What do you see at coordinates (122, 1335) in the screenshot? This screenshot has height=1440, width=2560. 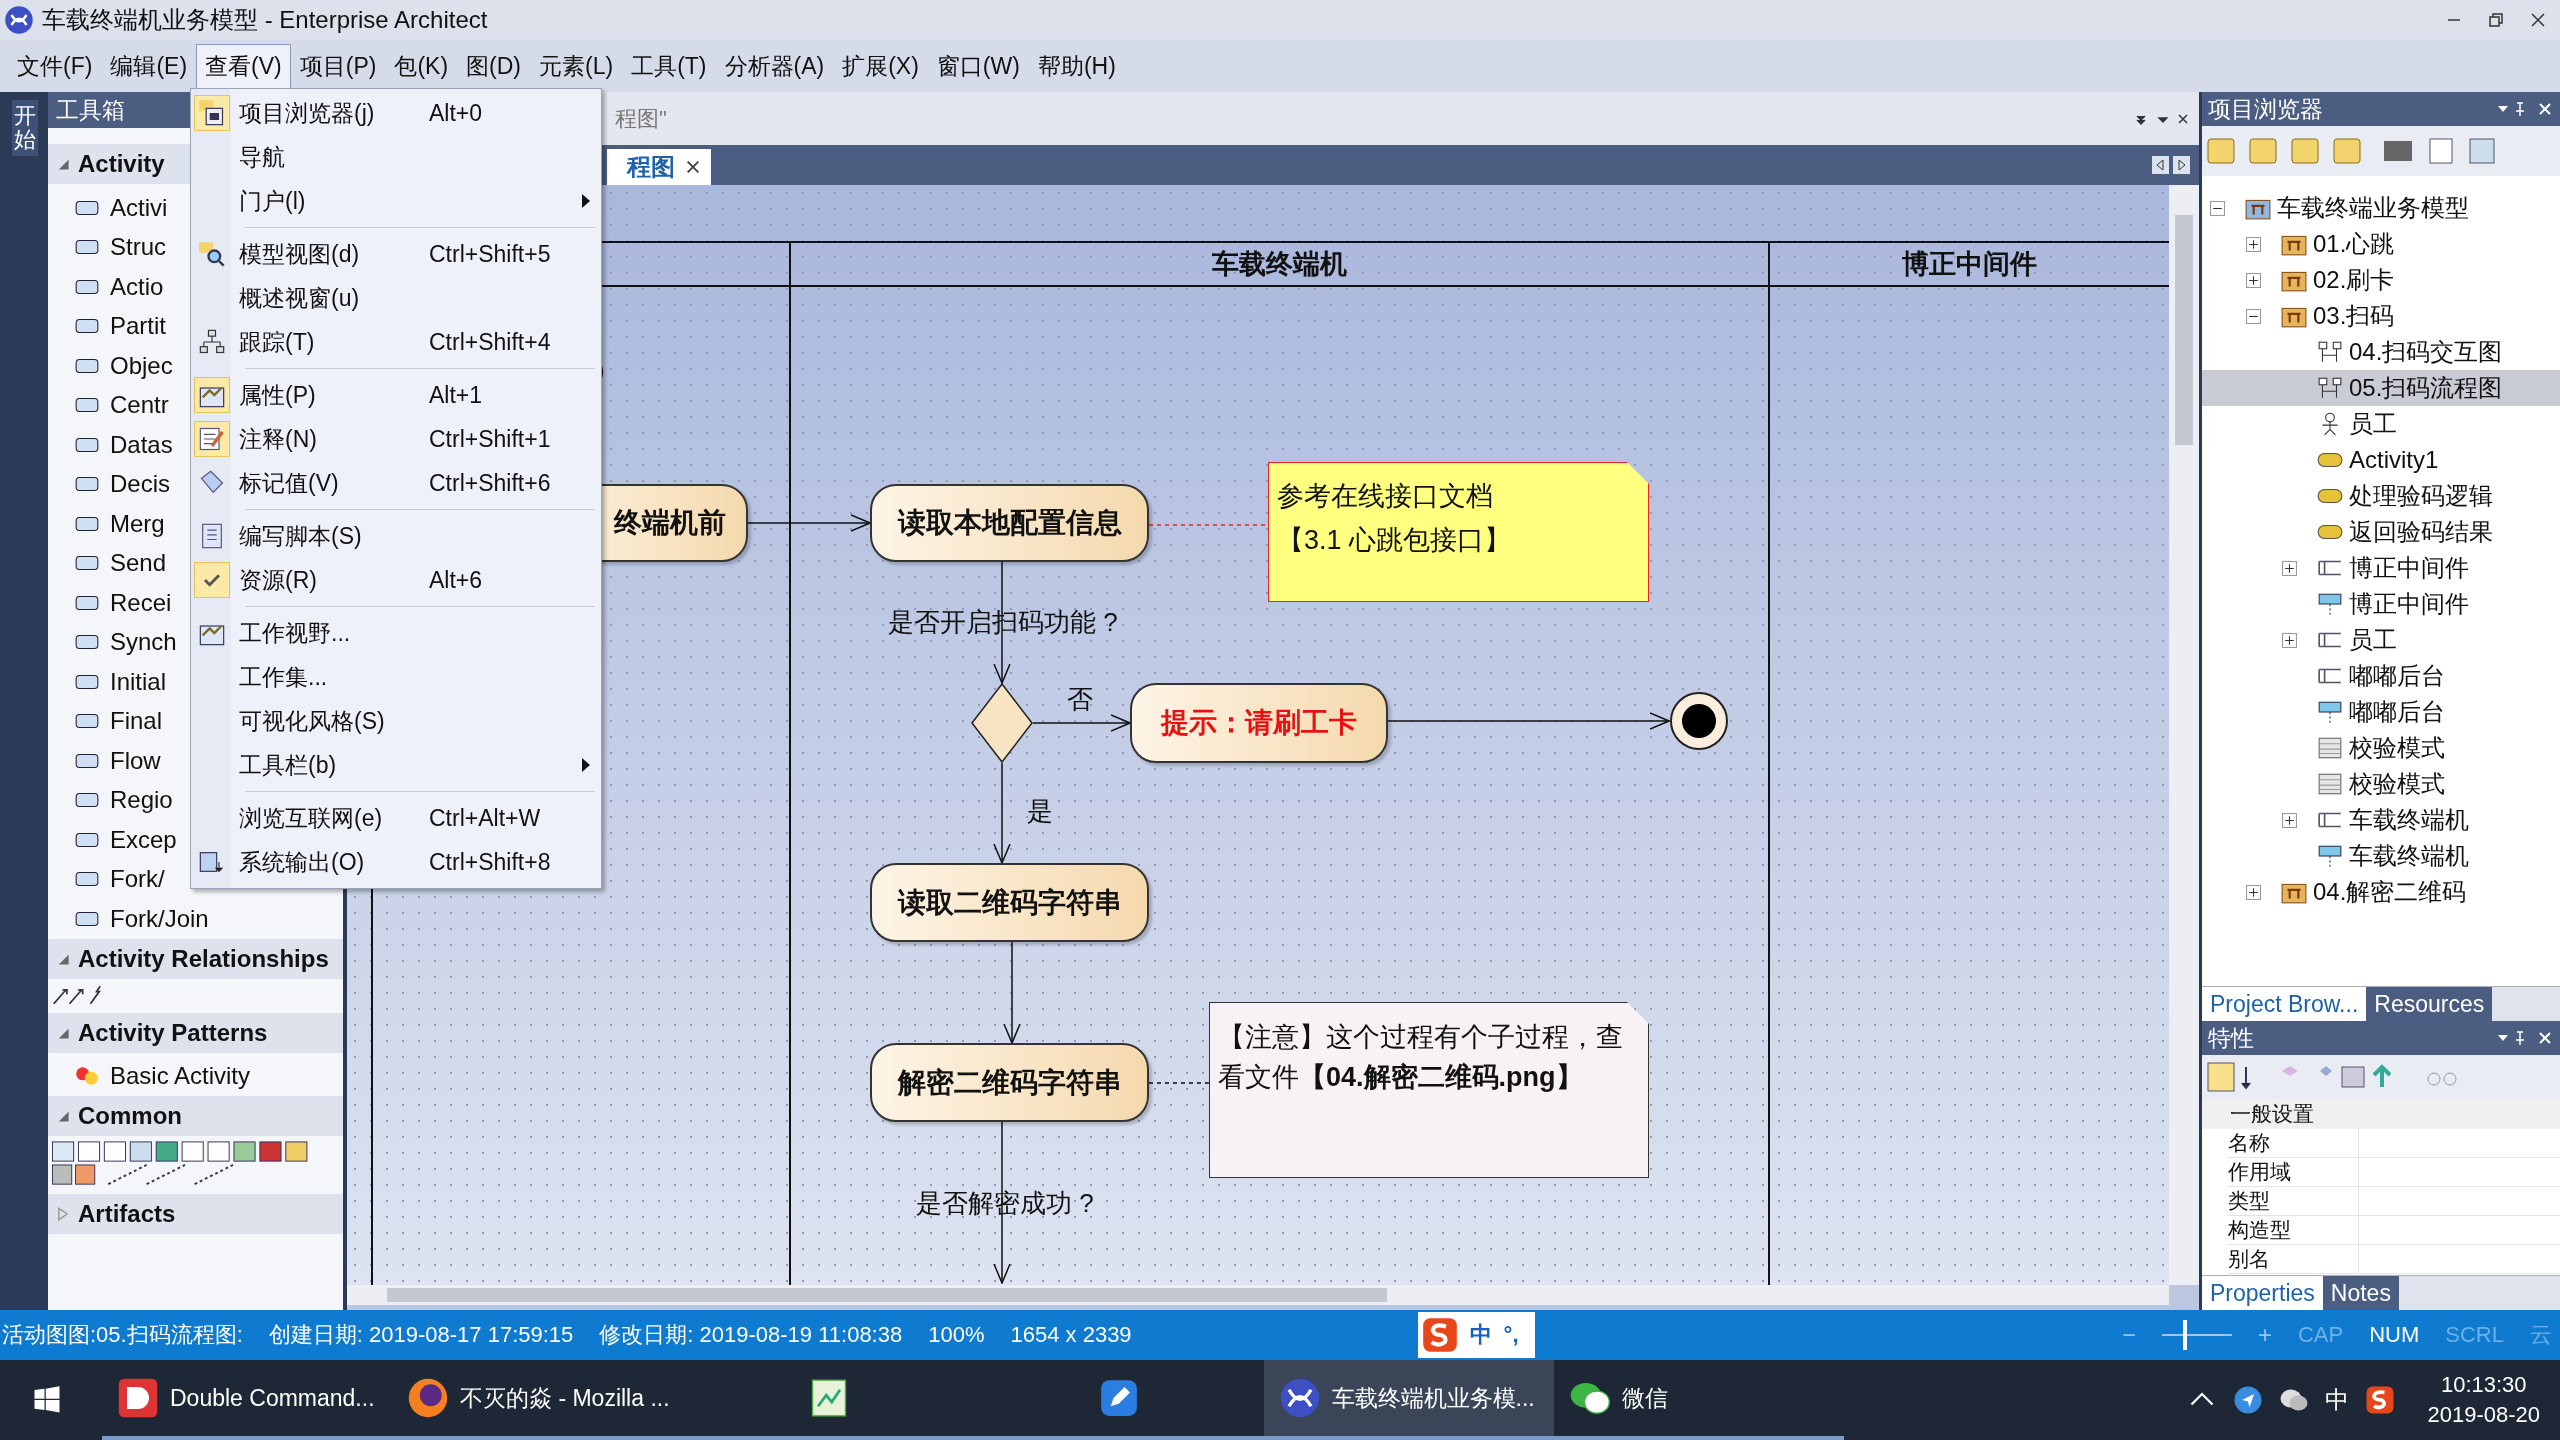 I see `status-text: 活动图图:05.扫码流程图:` at bounding box center [122, 1335].